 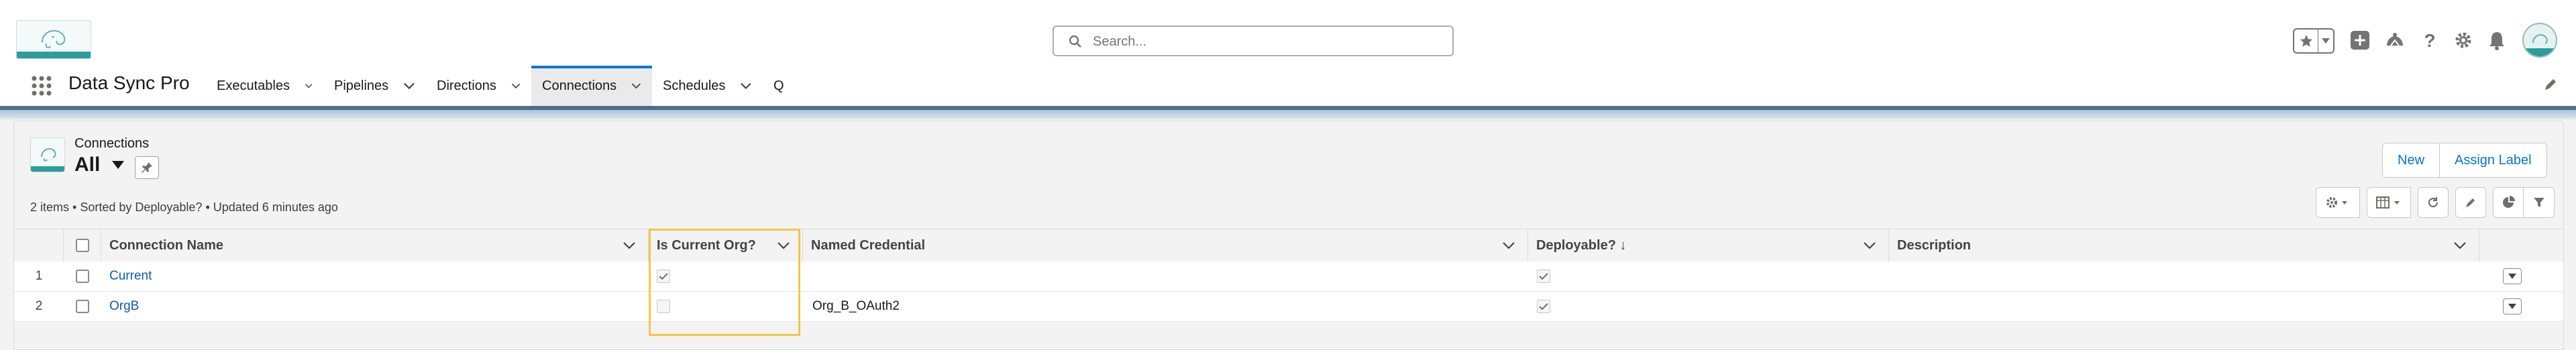 What do you see at coordinates (1288, 114) in the screenshot?
I see `header-band` at bounding box center [1288, 114].